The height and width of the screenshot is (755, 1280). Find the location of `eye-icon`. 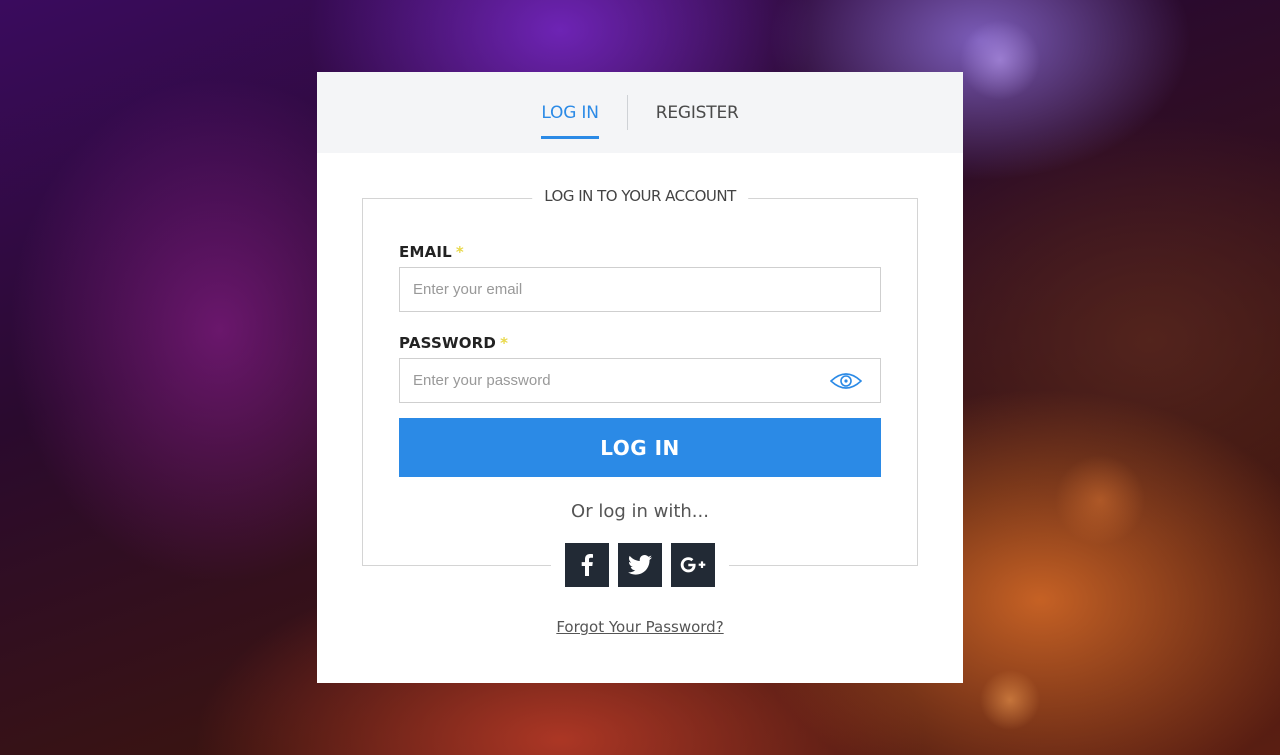

eye-icon is located at coordinates (846, 381).